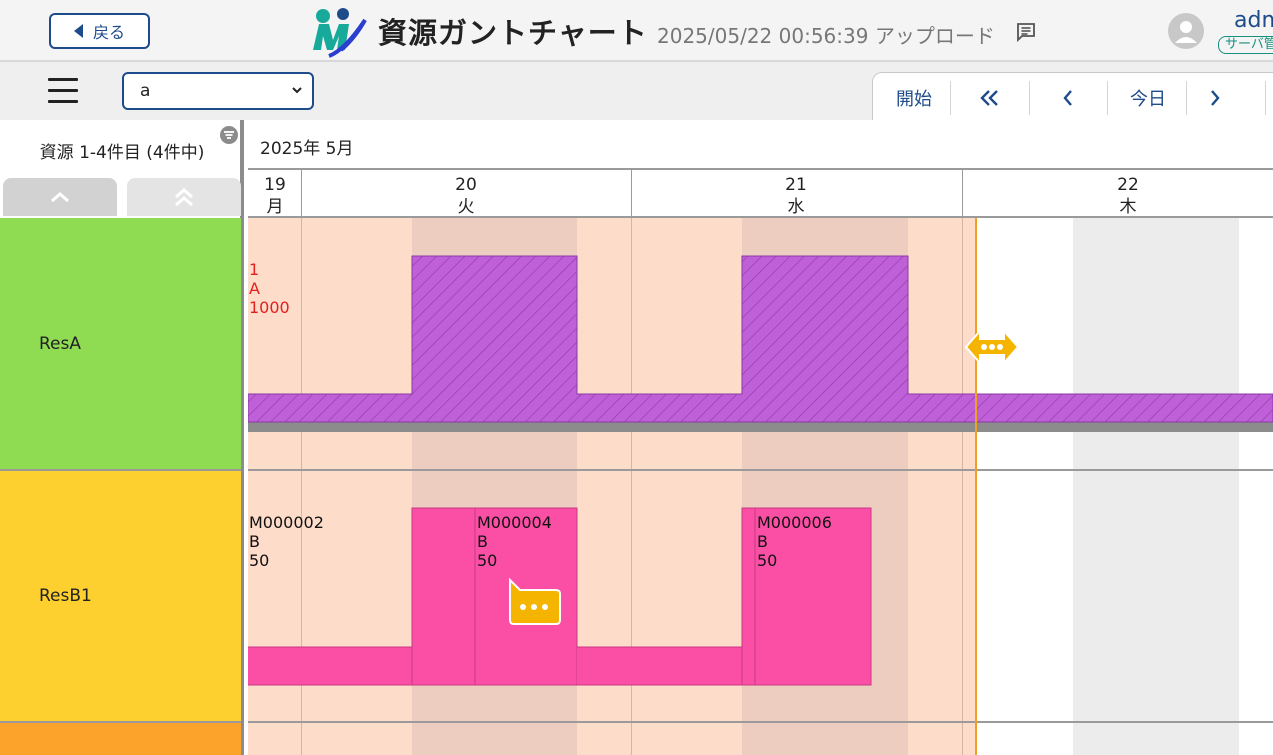 The width and height of the screenshot is (1273, 755). I want to click on nav-prev-button, so click(1068, 98).